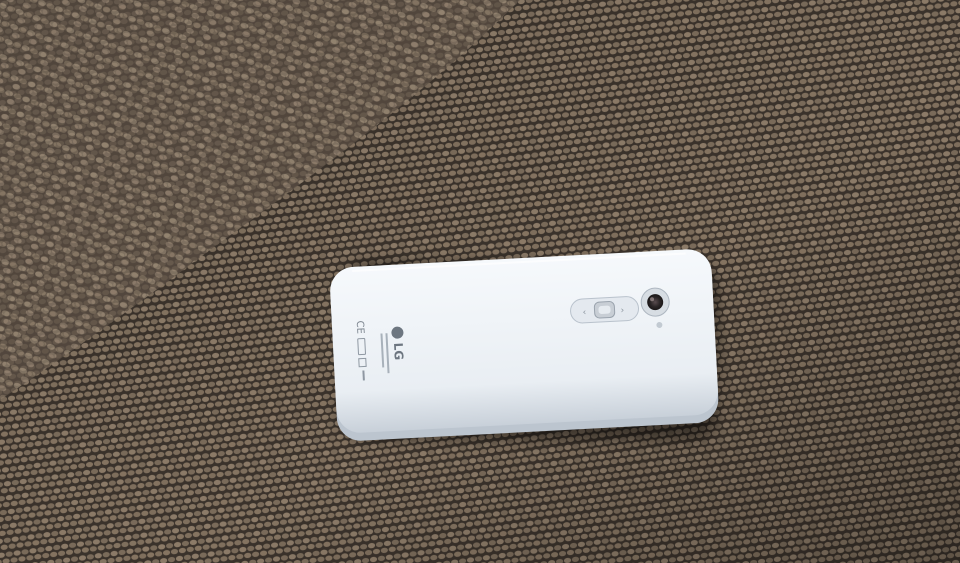  I want to click on ce-mark: CE, so click(360, 327).